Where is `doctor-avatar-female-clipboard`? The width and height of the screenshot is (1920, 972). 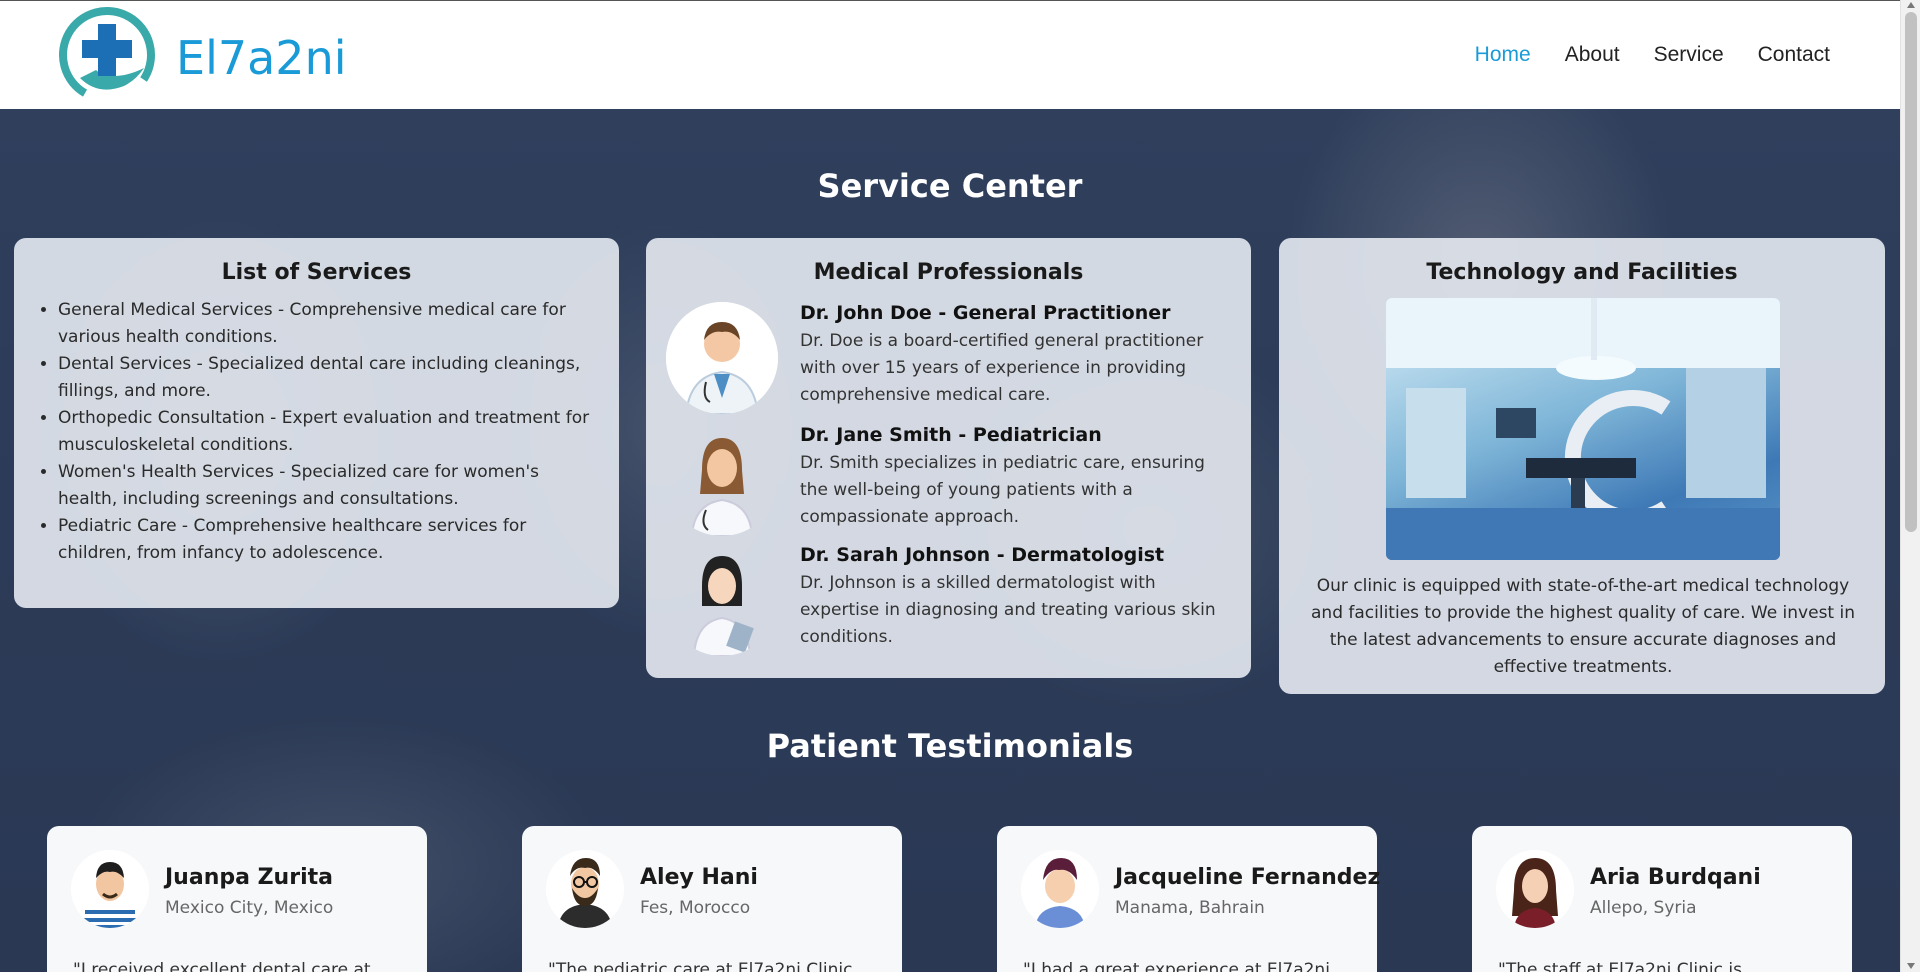
doctor-avatar-female-clipboard is located at coordinates (722, 600).